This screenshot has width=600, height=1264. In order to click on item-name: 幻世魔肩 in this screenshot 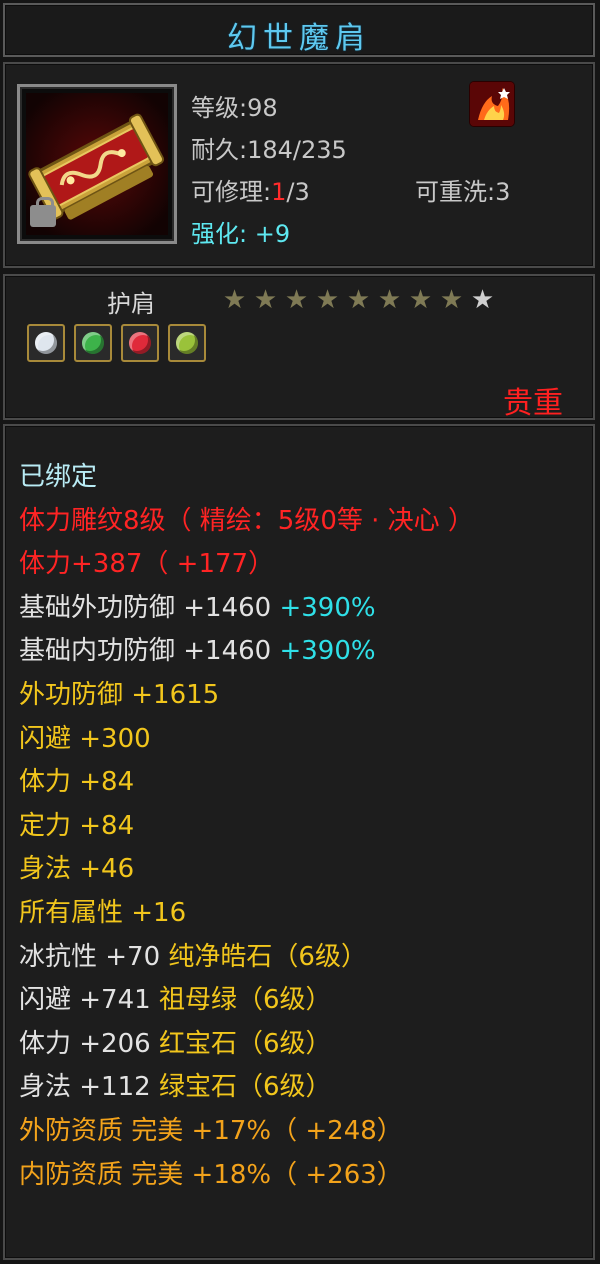, I will do `click(299, 38)`.